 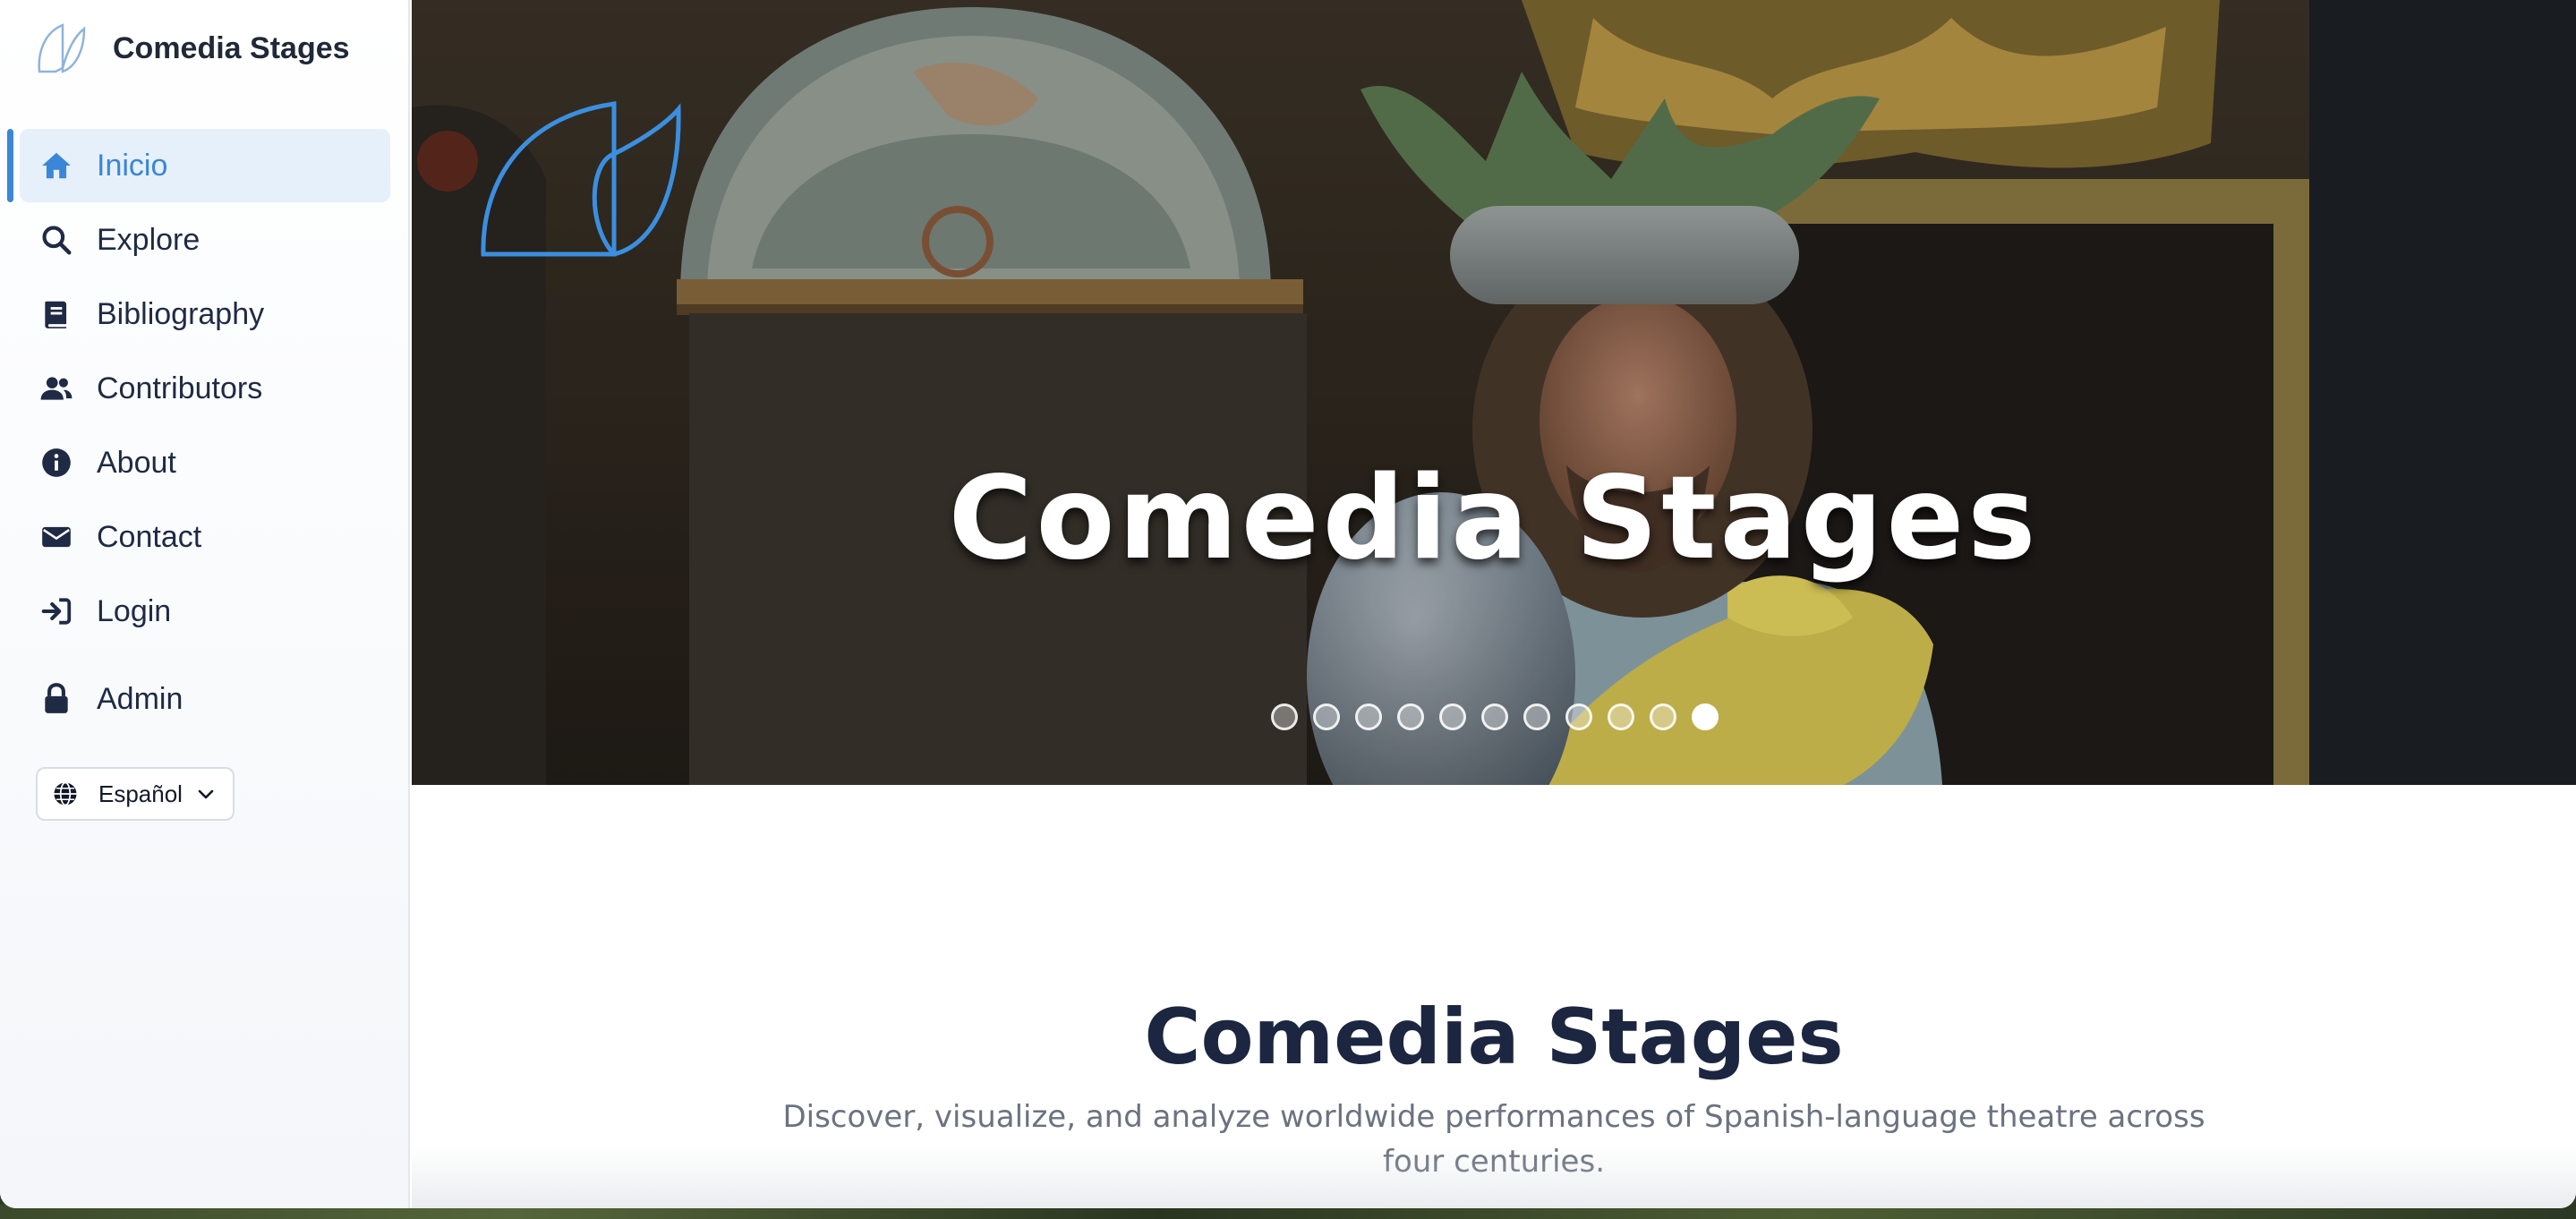 I want to click on sidebar-nav: Inicio Explore Bibliography Contributors, so click(x=205, y=433).